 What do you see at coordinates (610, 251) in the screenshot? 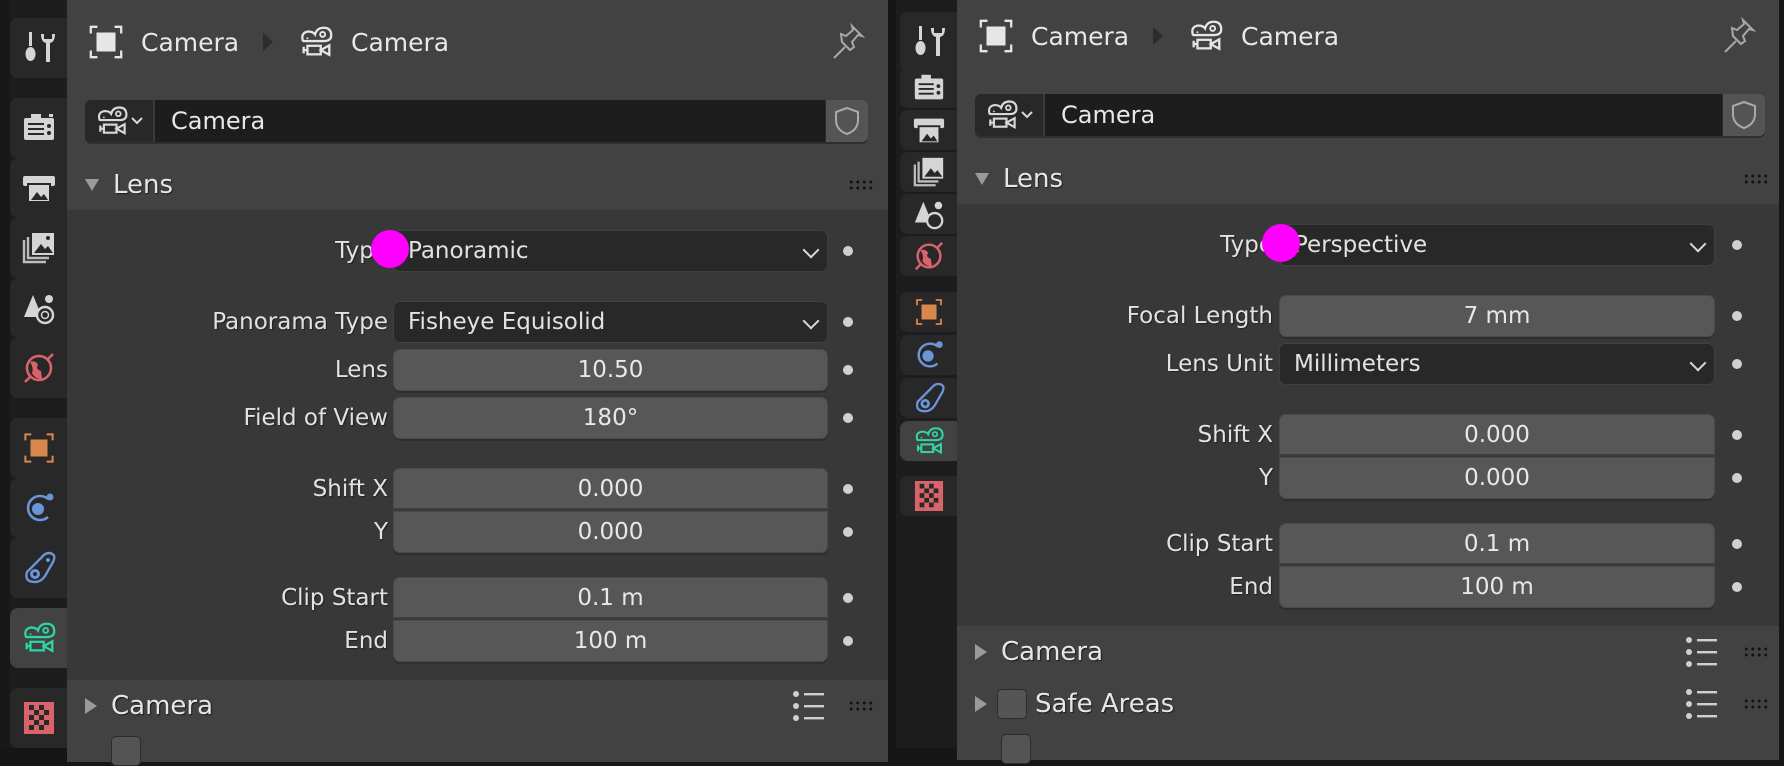
I see `type-dropdown: Panoramic` at bounding box center [610, 251].